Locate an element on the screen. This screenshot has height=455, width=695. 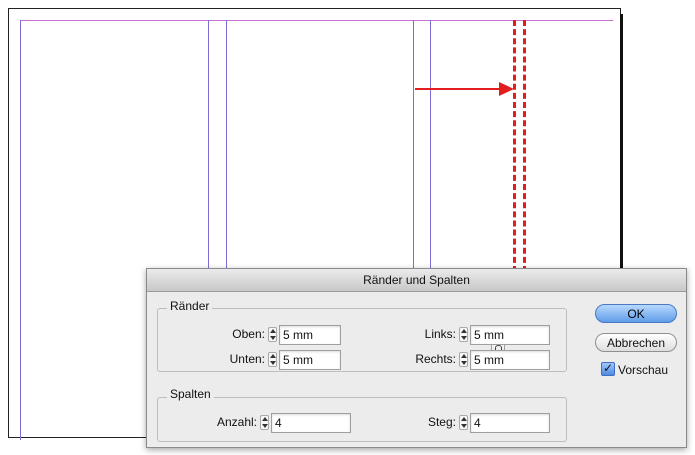
arrow-head-icon is located at coordinates (506, 89).